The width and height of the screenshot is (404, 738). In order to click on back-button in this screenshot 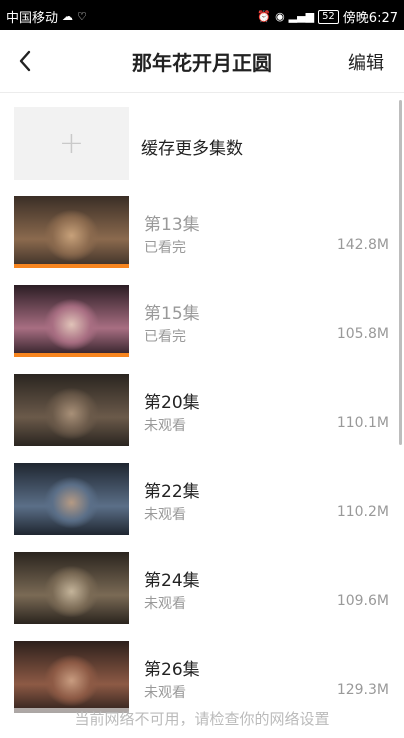, I will do `click(25, 61)`.